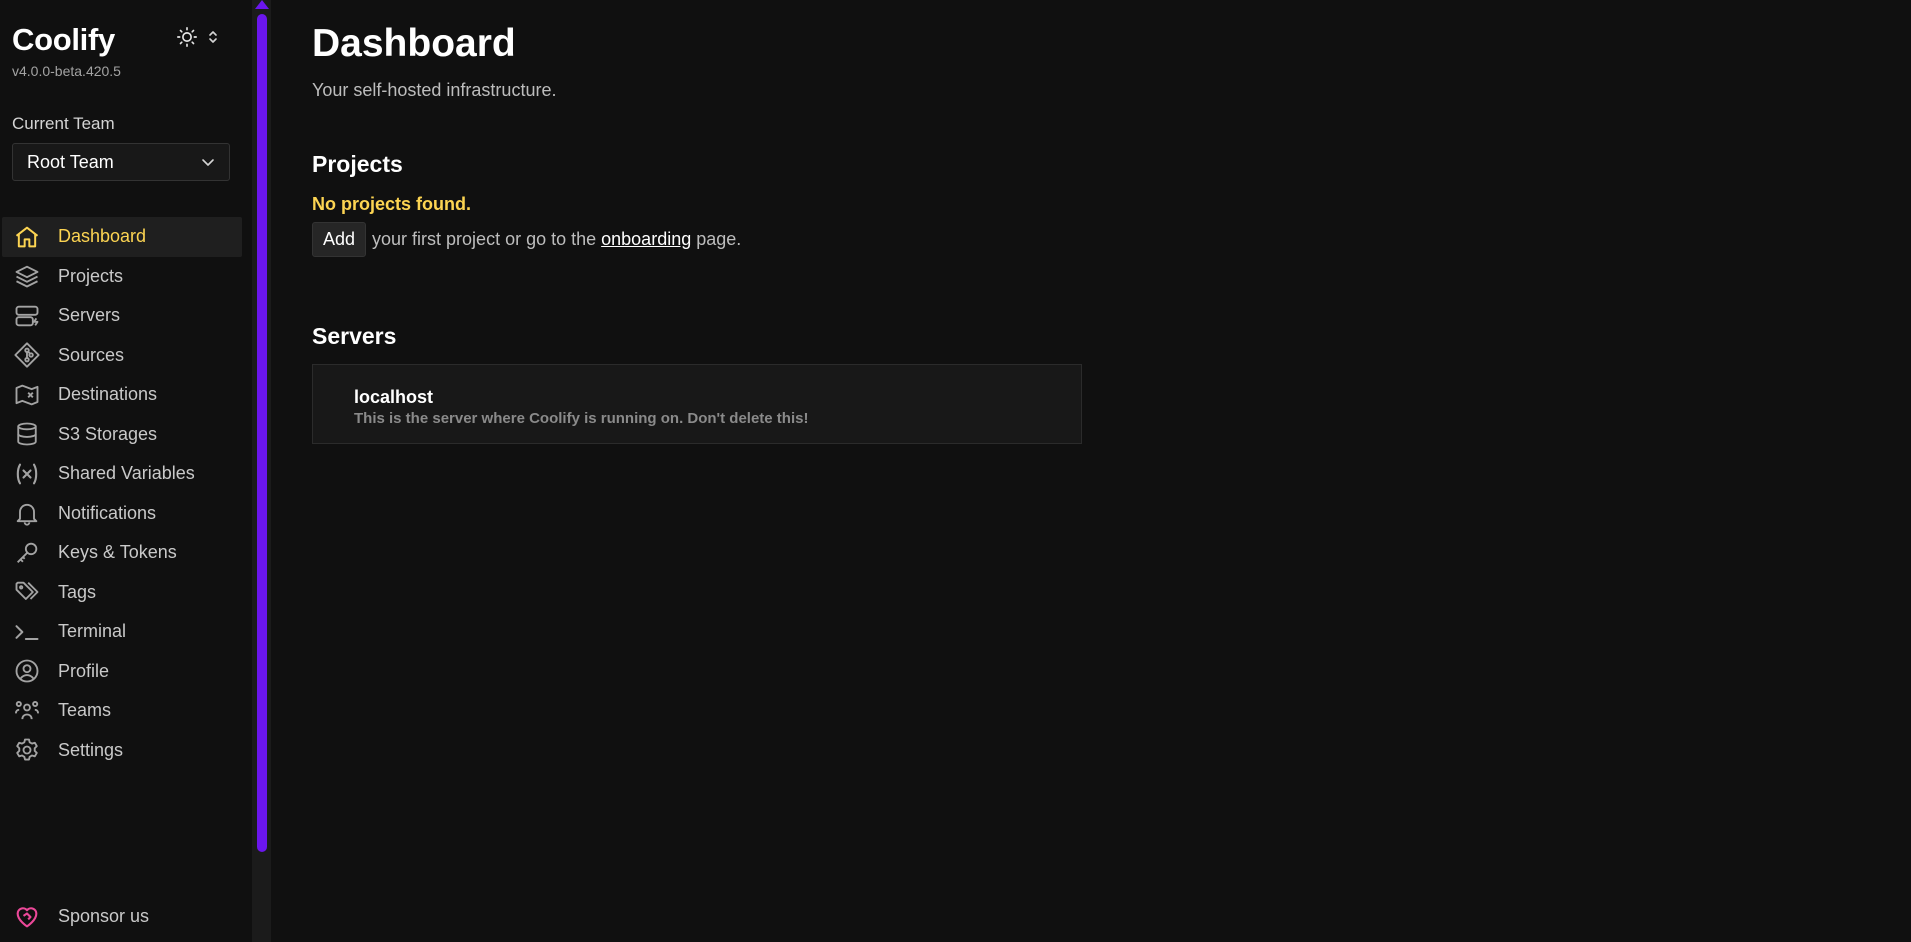 The width and height of the screenshot is (1911, 942). I want to click on sidebar-item-sources: Sources, so click(122, 356).